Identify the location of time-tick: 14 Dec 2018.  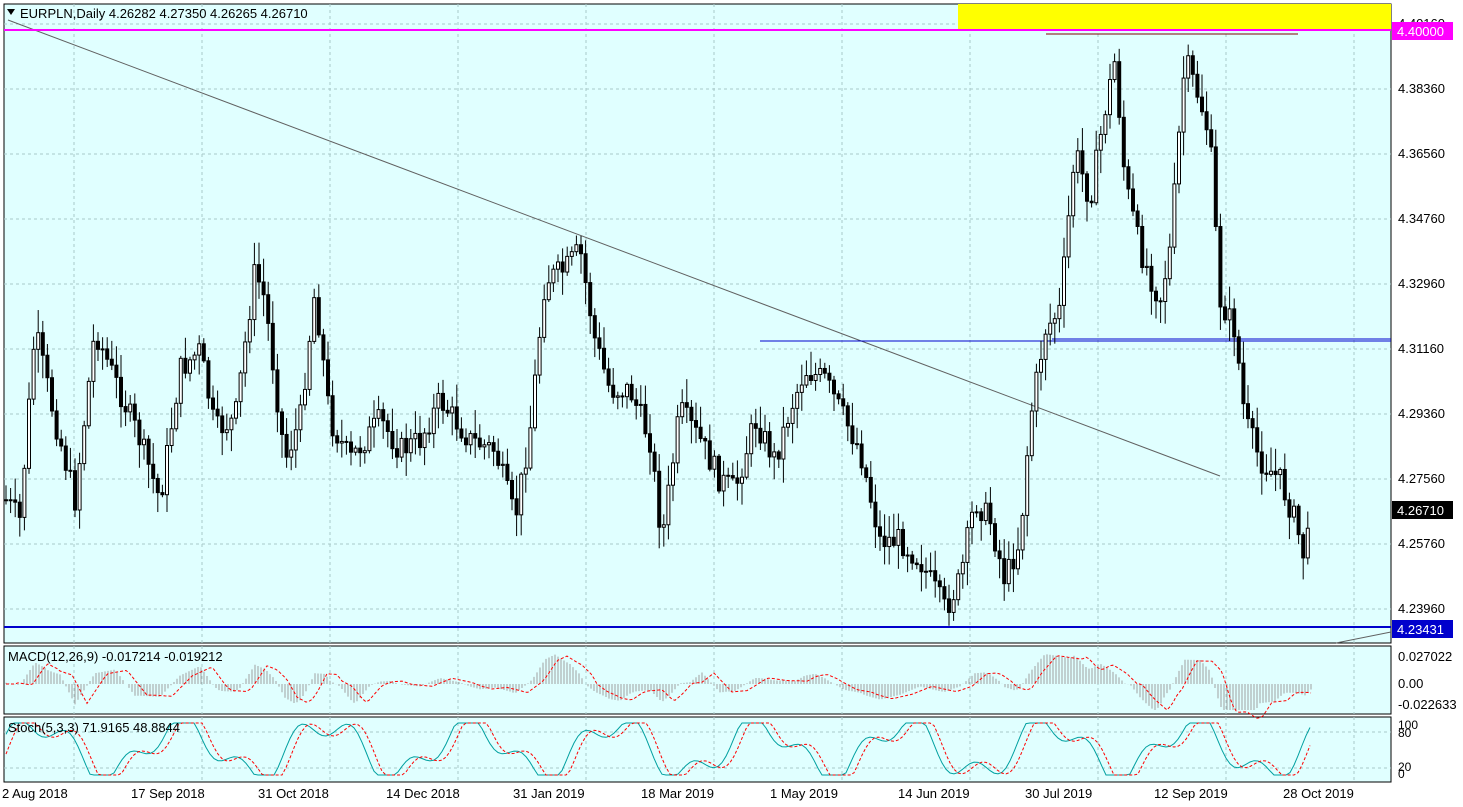
(423, 793).